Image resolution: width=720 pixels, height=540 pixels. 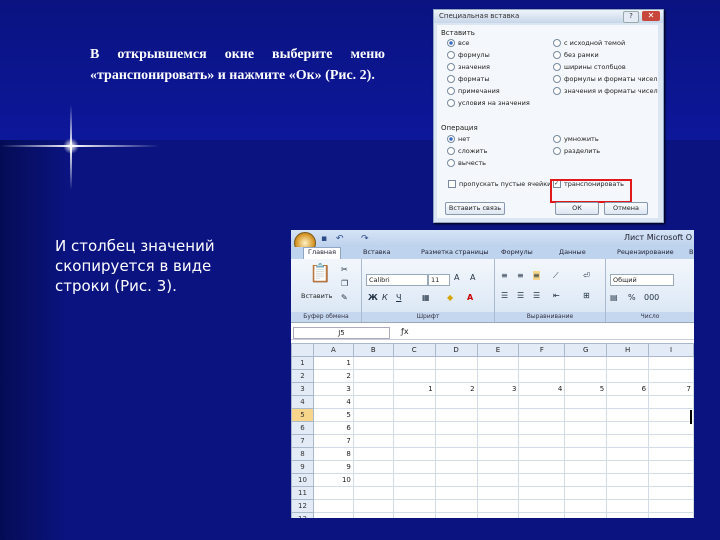 What do you see at coordinates (373, 297) in the screenshot?
I see `bold-button: Ж` at bounding box center [373, 297].